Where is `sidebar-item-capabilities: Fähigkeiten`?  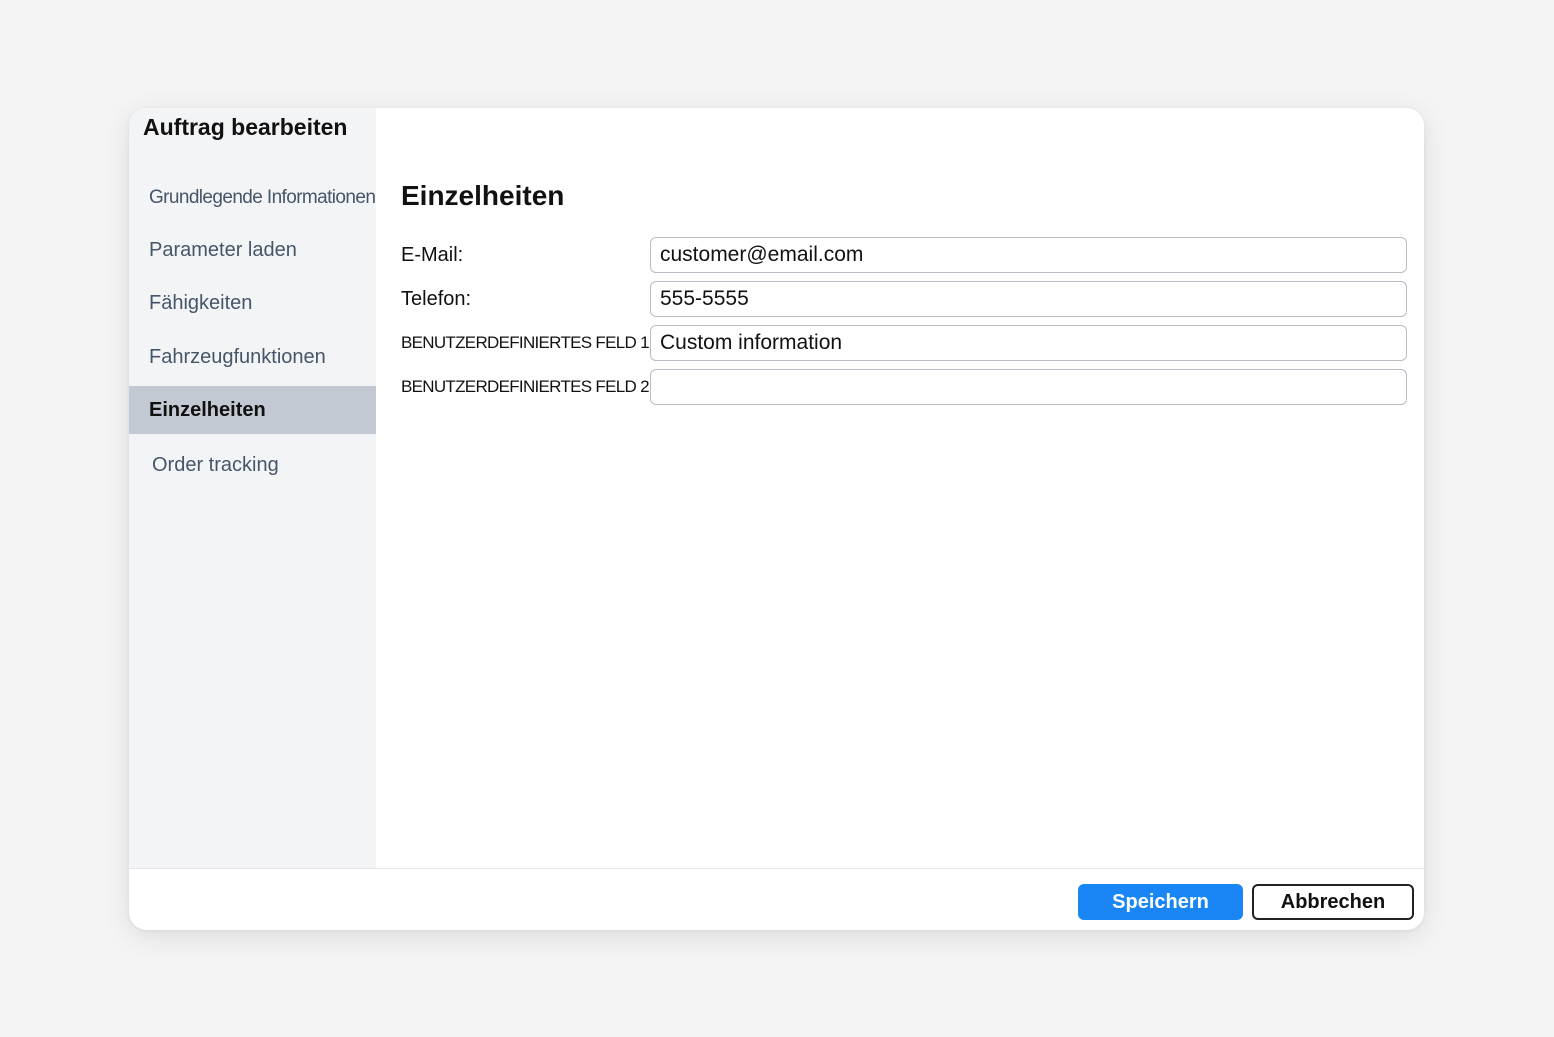 sidebar-item-capabilities: Fähigkeiten is located at coordinates (252, 303).